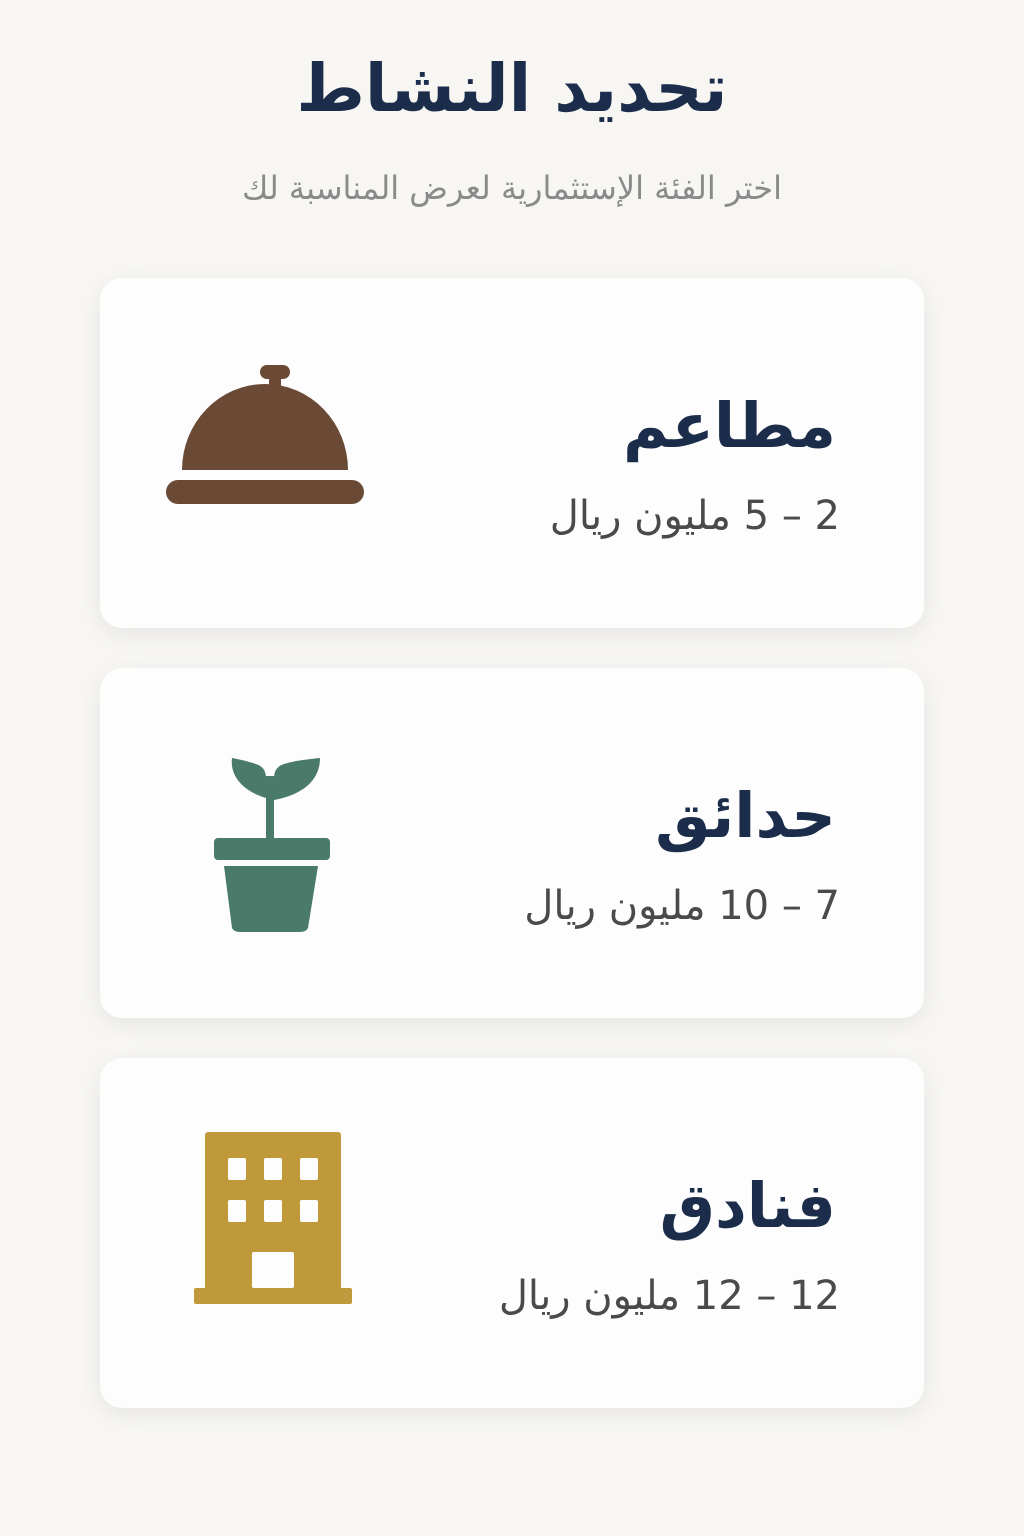  What do you see at coordinates (270, 1233) in the screenshot?
I see `hotel-building-icon` at bounding box center [270, 1233].